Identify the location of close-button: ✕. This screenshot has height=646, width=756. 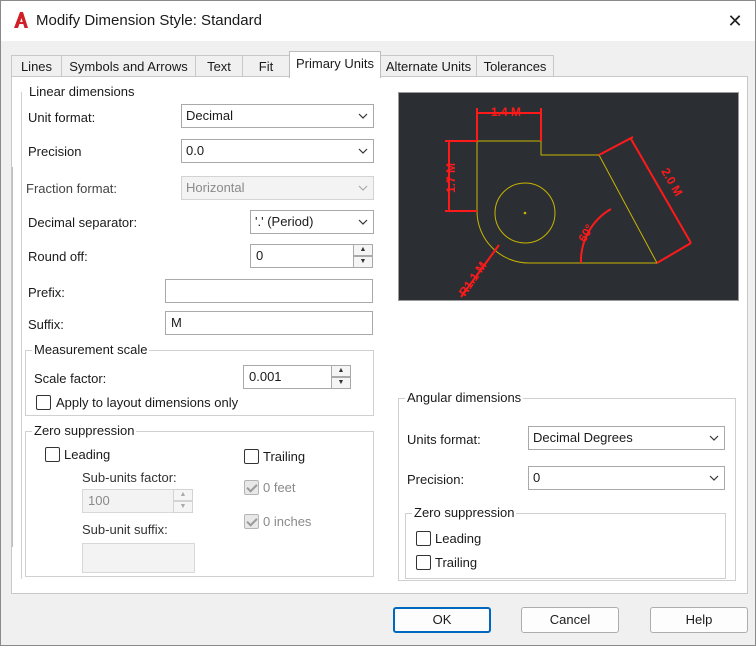
(735, 21).